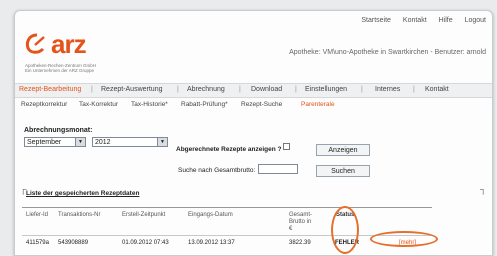 The width and height of the screenshot is (497, 256). What do you see at coordinates (204, 104) in the screenshot?
I see `subtab-rabatt-pruefung: Rabatt-Prüfung*` at bounding box center [204, 104].